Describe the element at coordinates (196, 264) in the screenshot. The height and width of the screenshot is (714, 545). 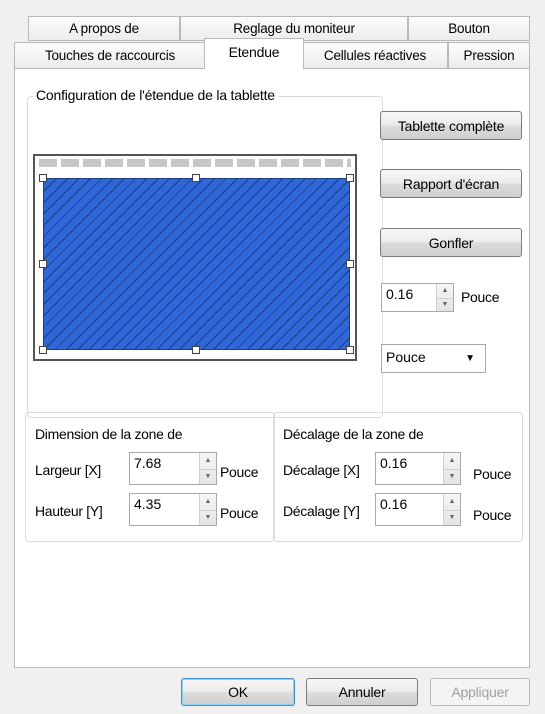
I see `active-area` at that location.